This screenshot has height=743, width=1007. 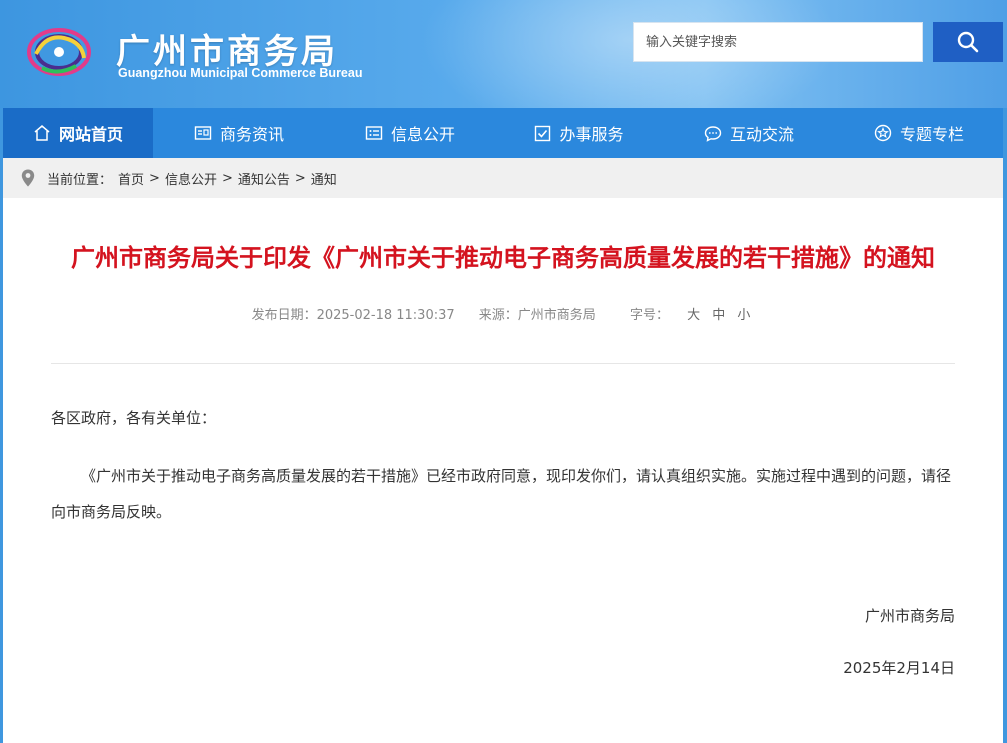 What do you see at coordinates (899, 668) in the screenshot?
I see `signature-date: 2025年2月14日` at bounding box center [899, 668].